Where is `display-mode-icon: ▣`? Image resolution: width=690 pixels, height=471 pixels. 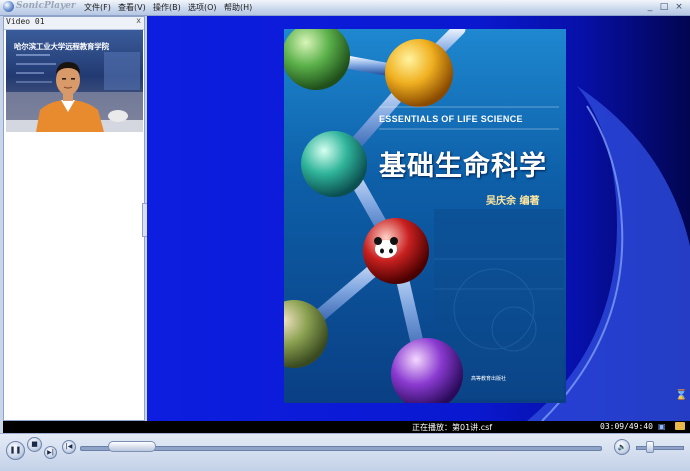
display-mode-icon: ▣ is located at coordinates (662, 426).